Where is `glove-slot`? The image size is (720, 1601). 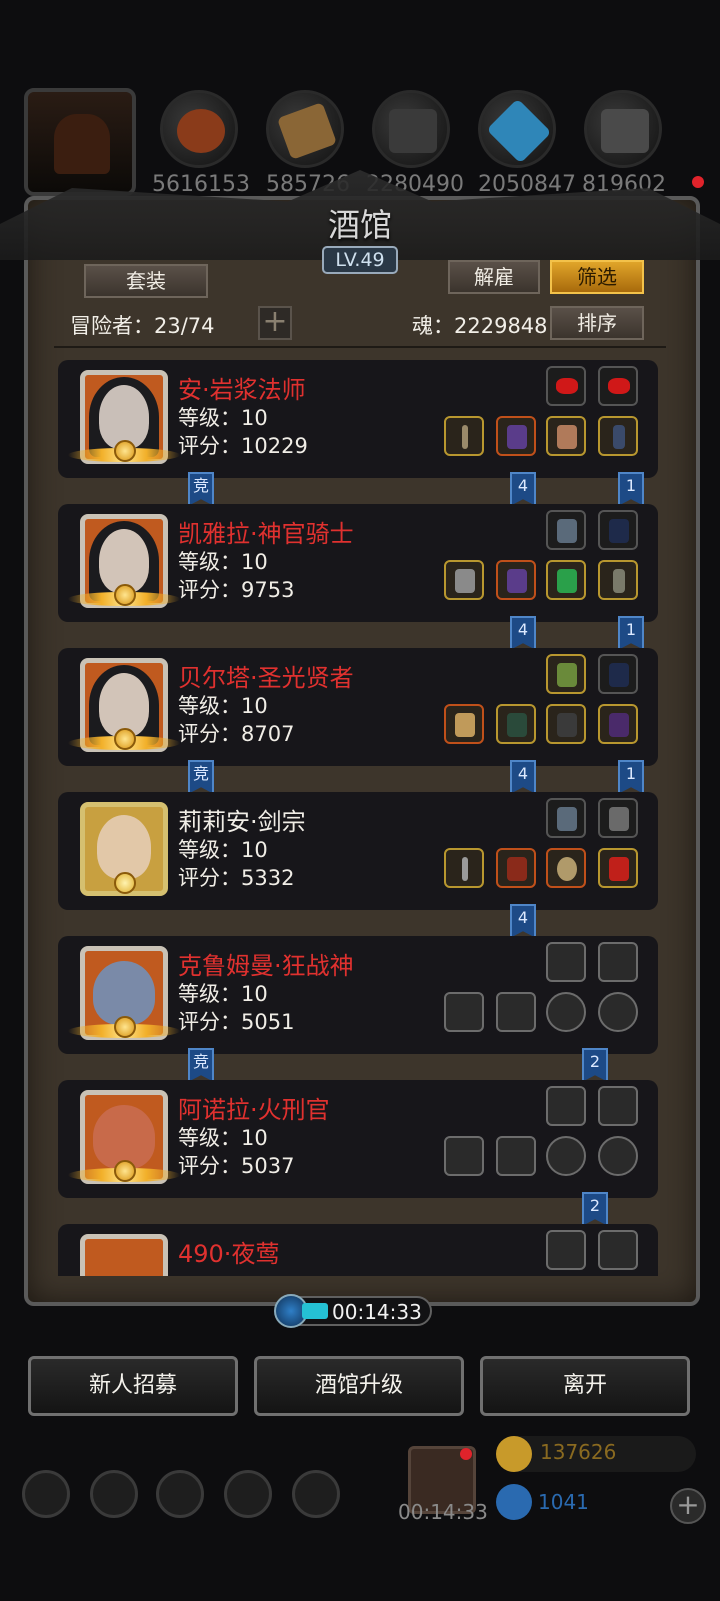
glove-slot is located at coordinates (566, 436).